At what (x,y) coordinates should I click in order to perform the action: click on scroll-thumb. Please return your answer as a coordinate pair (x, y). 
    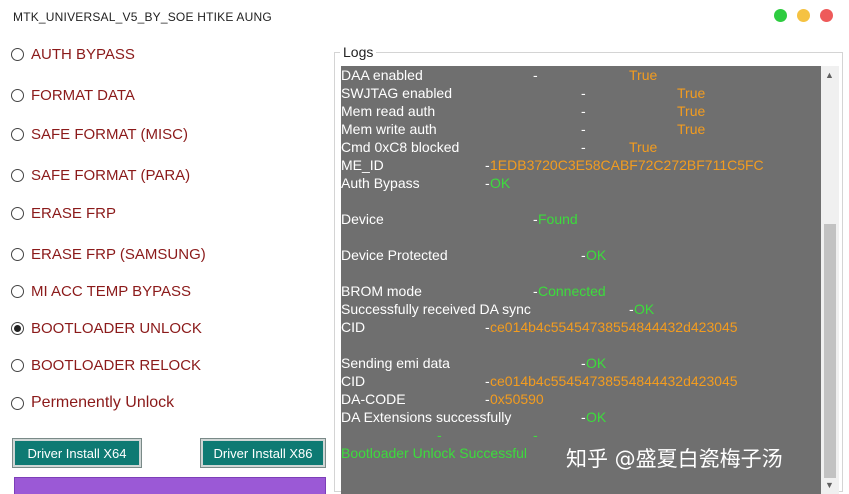
    Looking at the image, I should click on (830, 351).